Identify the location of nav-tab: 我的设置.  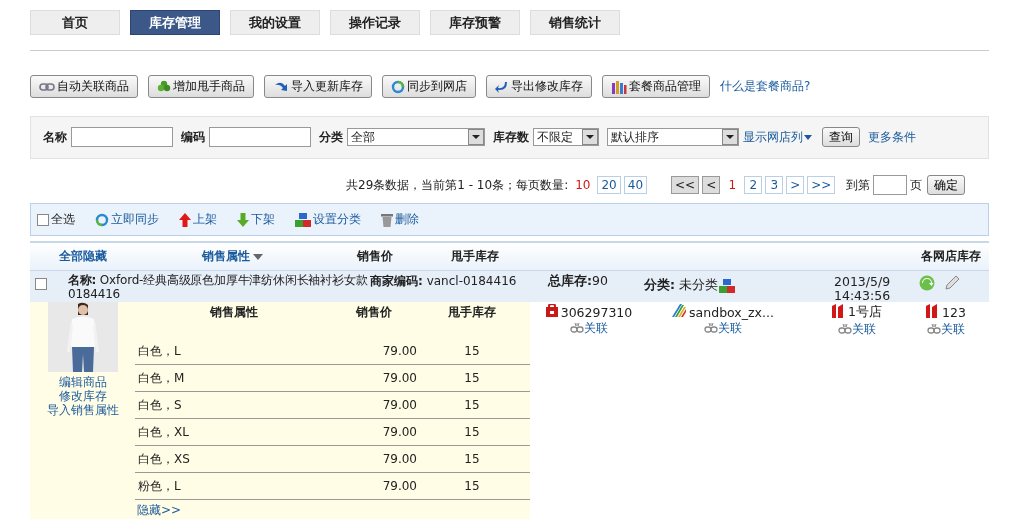
(275, 22).